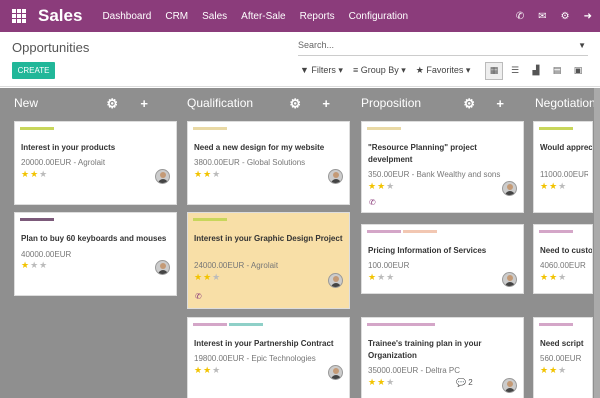  Describe the element at coordinates (422, 153) in the screenshot. I see `card-title: "Resource Planning" project develpment` at that location.